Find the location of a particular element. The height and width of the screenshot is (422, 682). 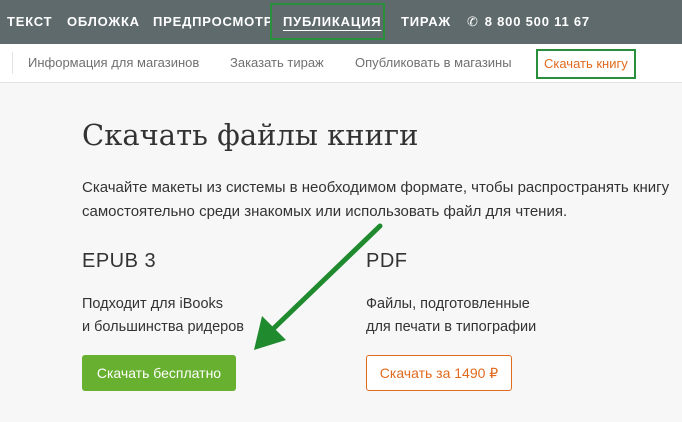

phone-icon: ✆ is located at coordinates (473, 21).